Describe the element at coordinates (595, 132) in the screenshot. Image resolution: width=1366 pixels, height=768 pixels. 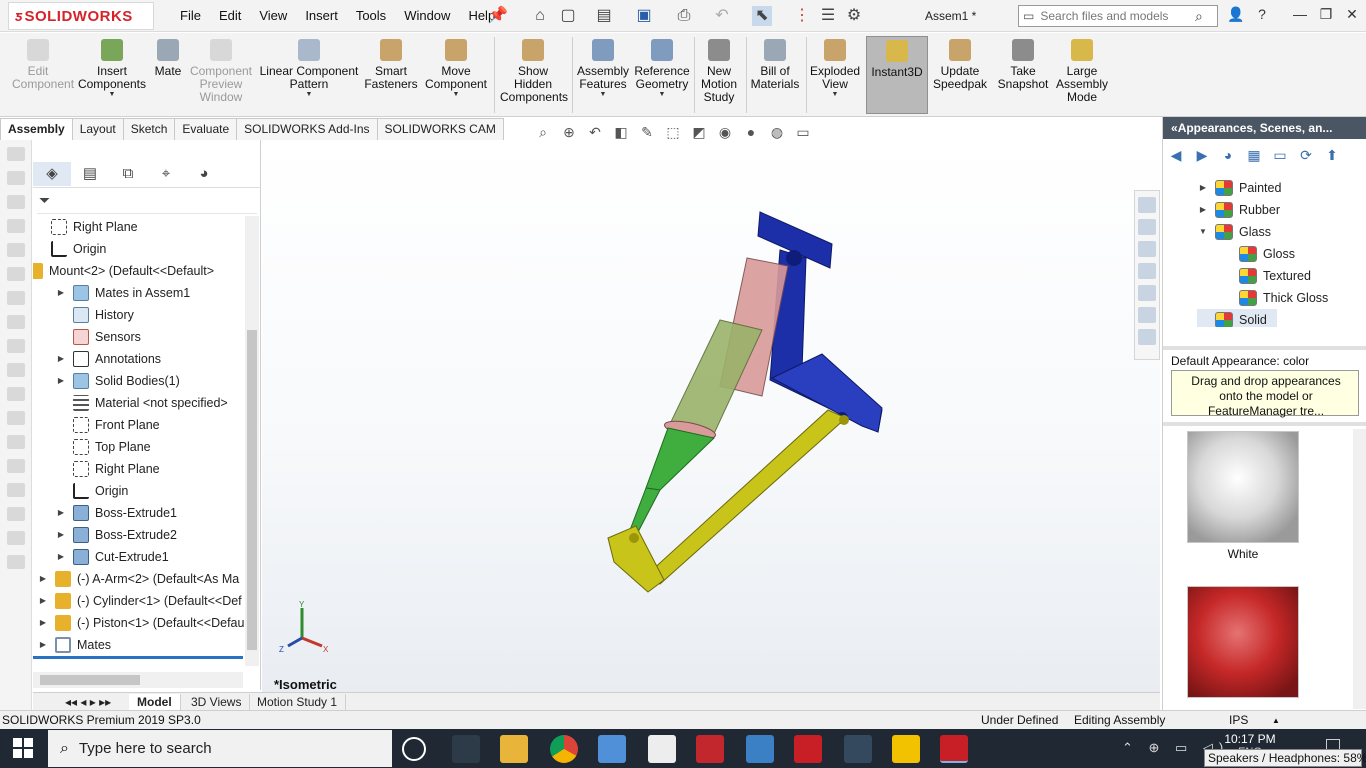
I see `previous-view-icon: ↶` at that location.